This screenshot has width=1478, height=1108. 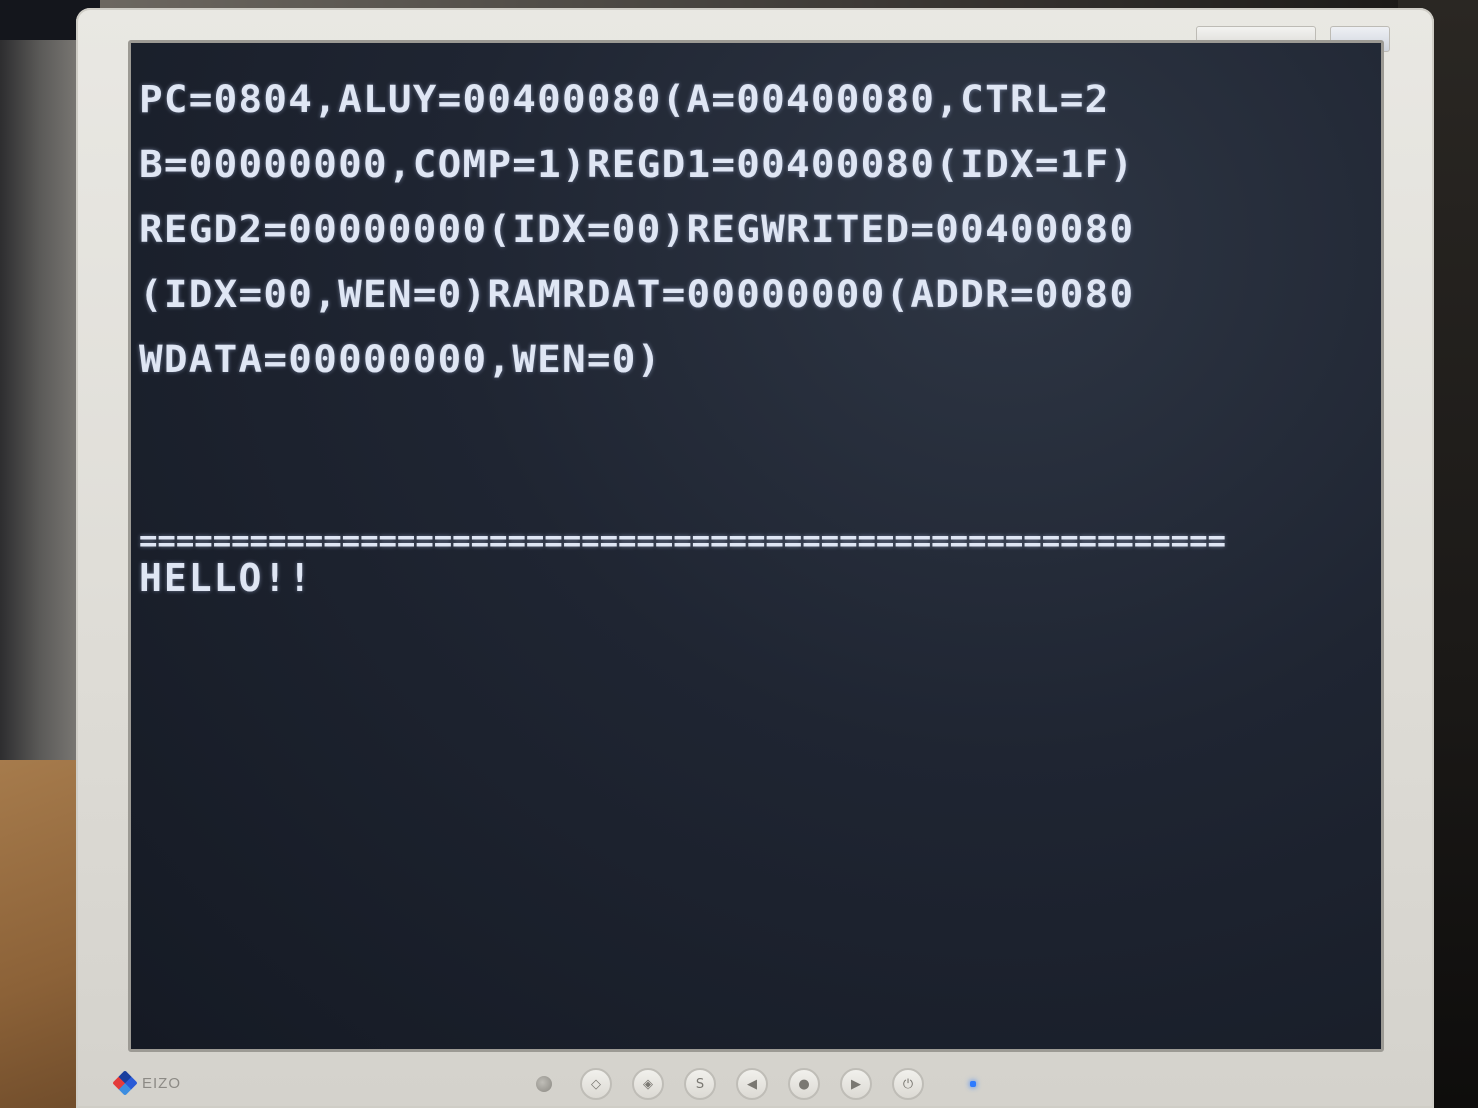 What do you see at coordinates (973, 1084) in the screenshot?
I see `power-led-icon` at bounding box center [973, 1084].